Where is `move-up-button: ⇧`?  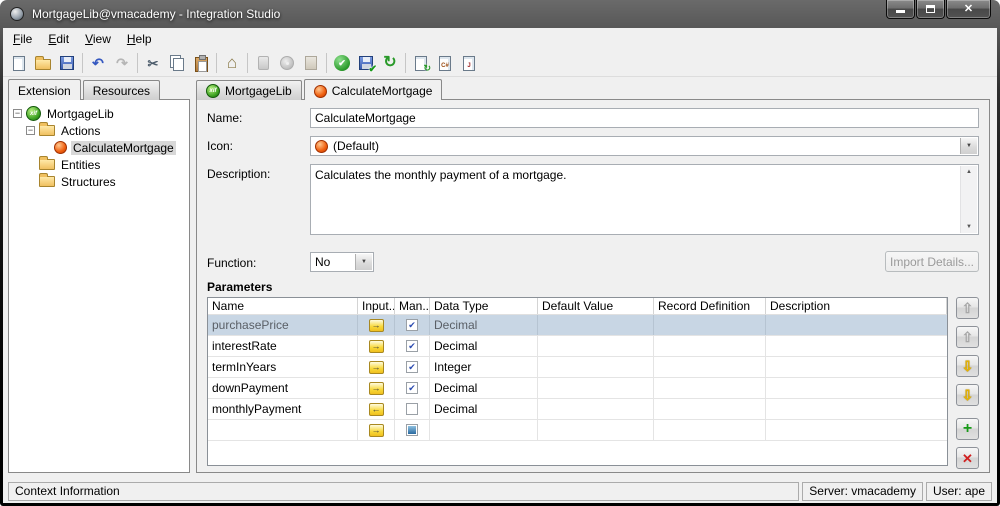
move-up-button: ⇧ is located at coordinates (967, 337).